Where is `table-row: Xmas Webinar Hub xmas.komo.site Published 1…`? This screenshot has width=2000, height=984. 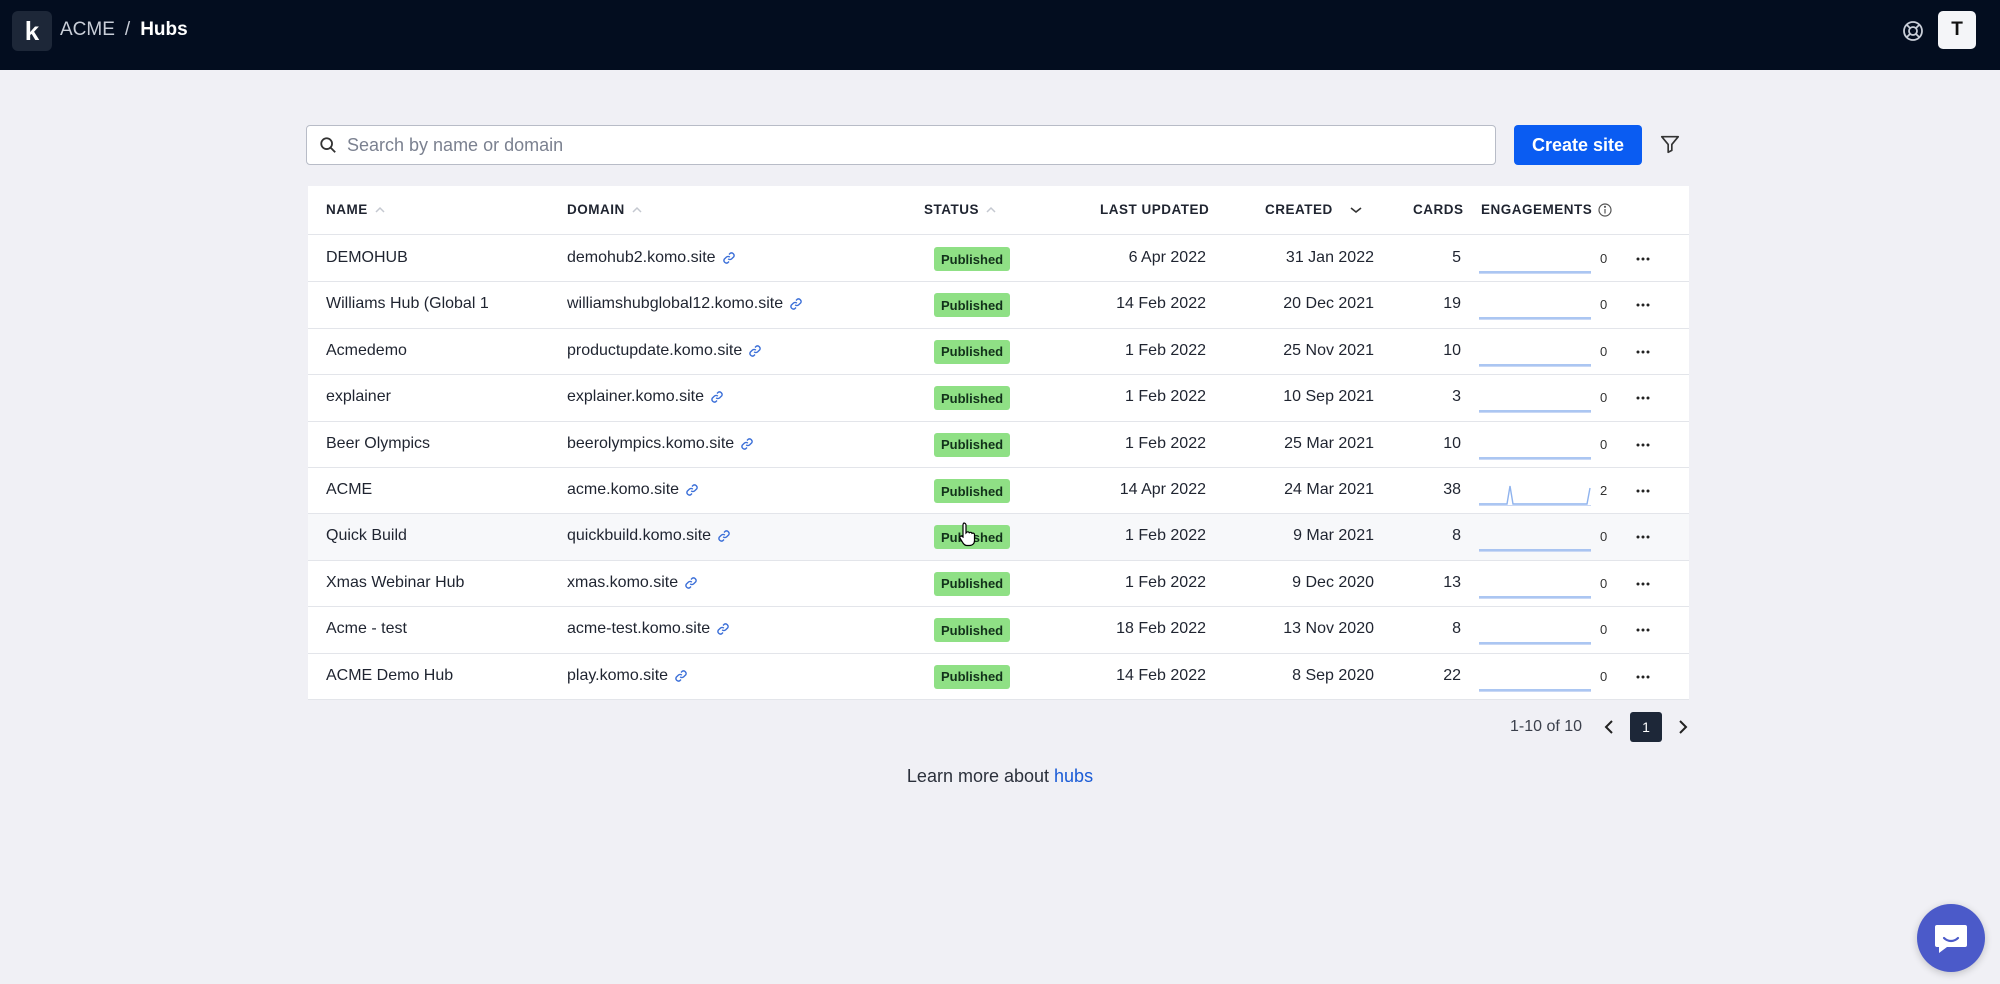 table-row: Xmas Webinar Hub xmas.komo.site Published 1… is located at coordinates (998, 584).